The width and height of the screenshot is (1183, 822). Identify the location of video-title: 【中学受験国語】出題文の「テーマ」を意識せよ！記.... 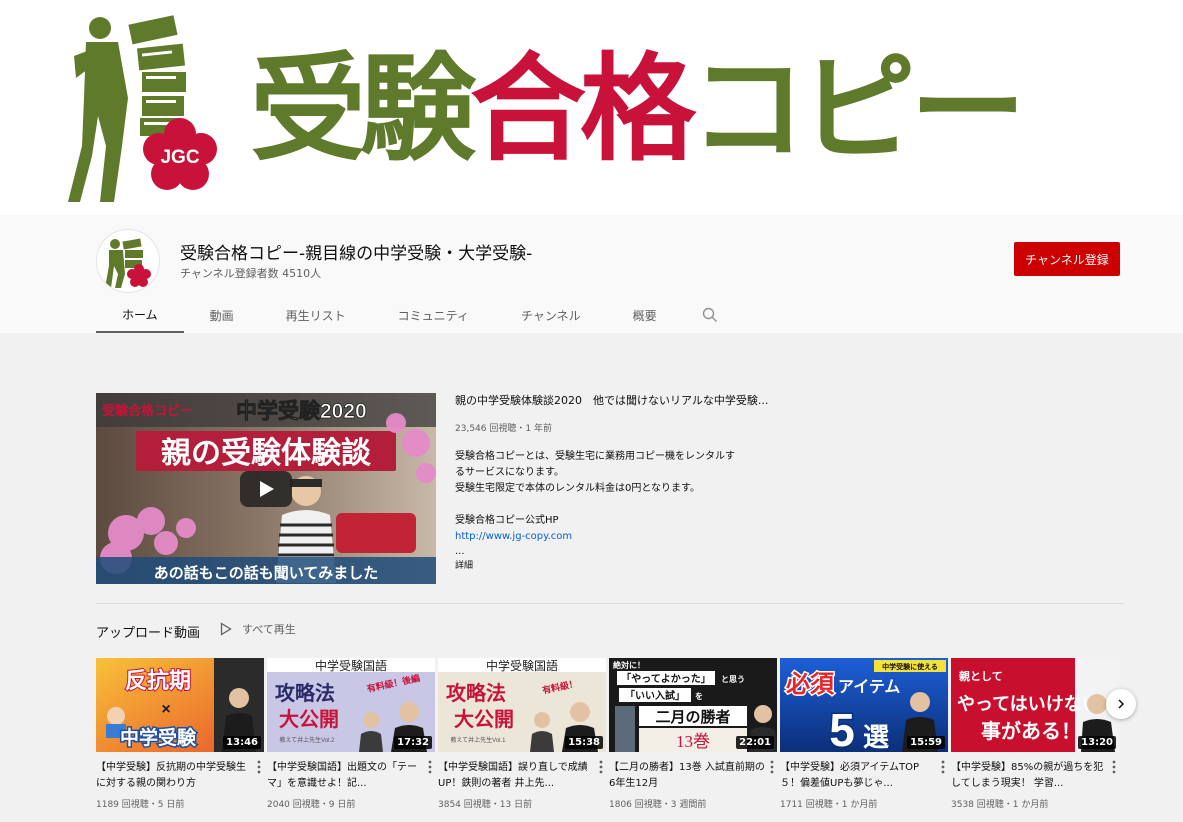
(351, 776).